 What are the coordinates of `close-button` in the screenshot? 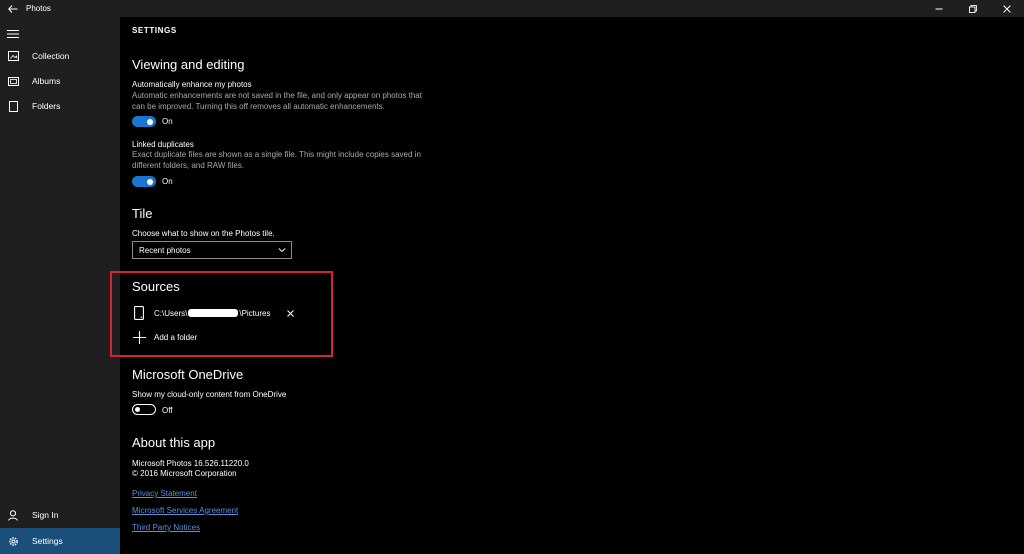 It's located at (1007, 8).